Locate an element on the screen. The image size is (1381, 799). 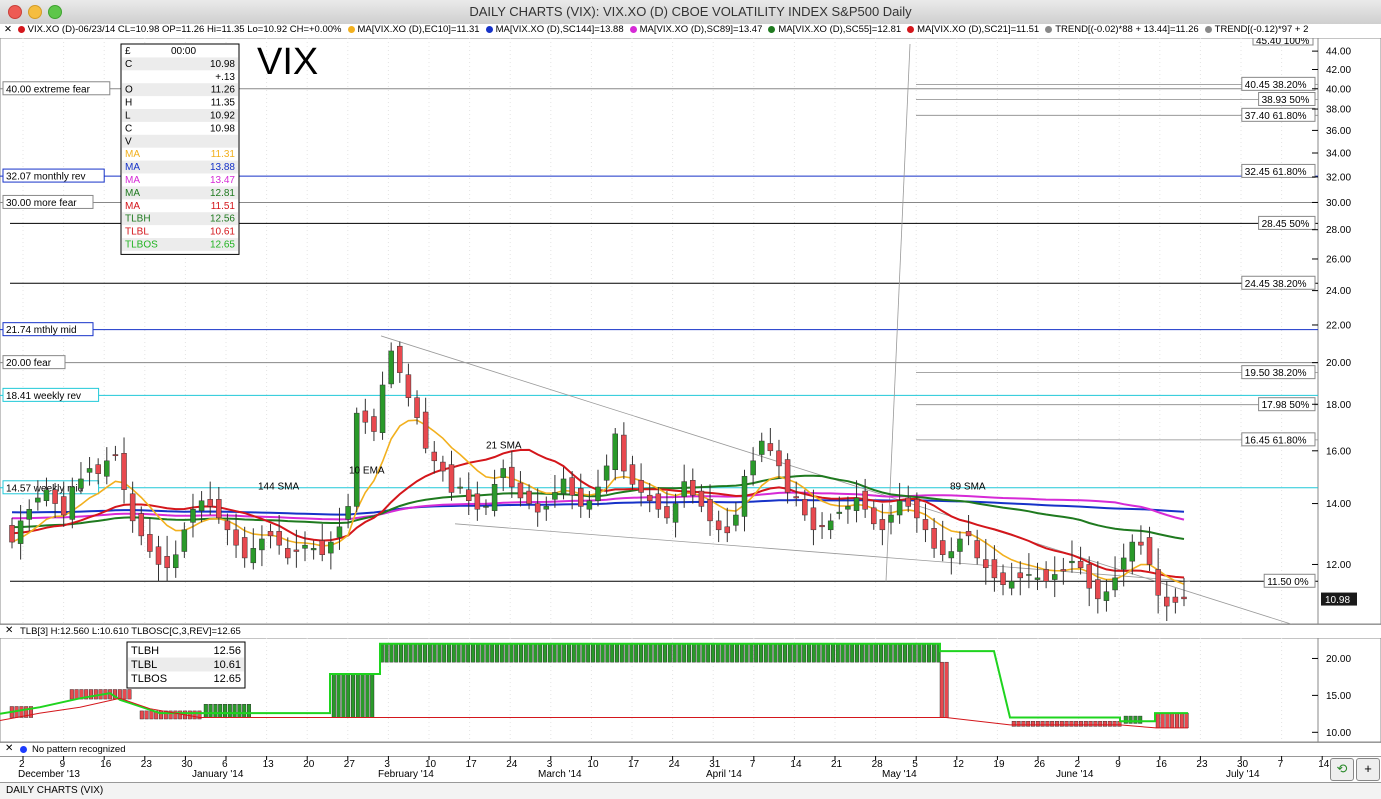
status-text: DAILY CHARTS (VIX) is located at coordinates (55, 790).